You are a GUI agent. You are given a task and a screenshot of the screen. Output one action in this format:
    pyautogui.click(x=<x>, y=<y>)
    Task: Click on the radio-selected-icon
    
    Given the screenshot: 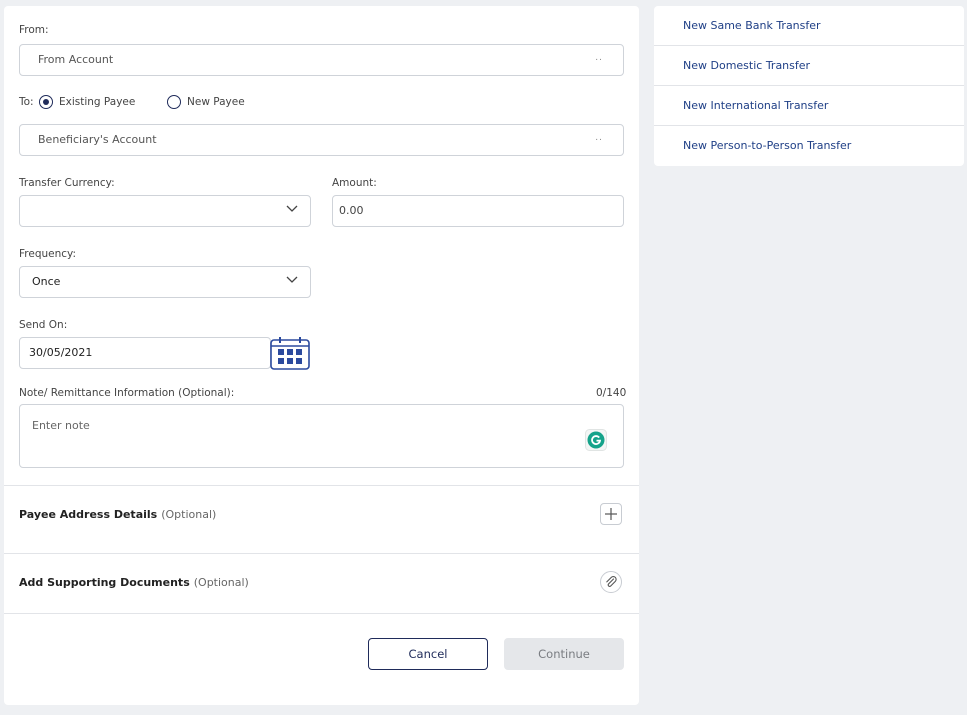 What is the action you would take?
    pyautogui.click(x=46, y=102)
    